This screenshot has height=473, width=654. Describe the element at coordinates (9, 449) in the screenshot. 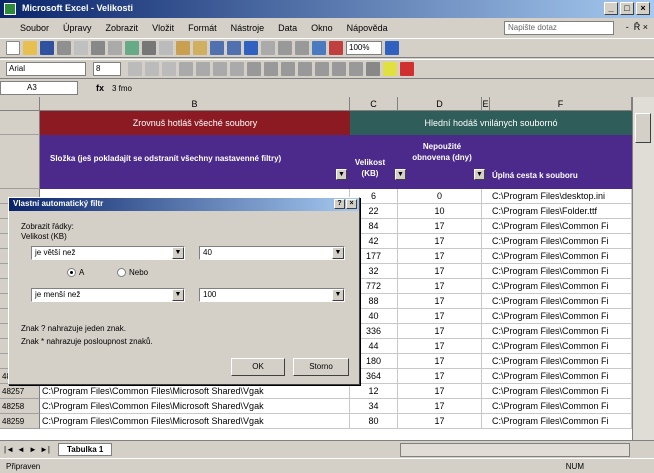

I see `first-sheet-button: |◄` at that location.